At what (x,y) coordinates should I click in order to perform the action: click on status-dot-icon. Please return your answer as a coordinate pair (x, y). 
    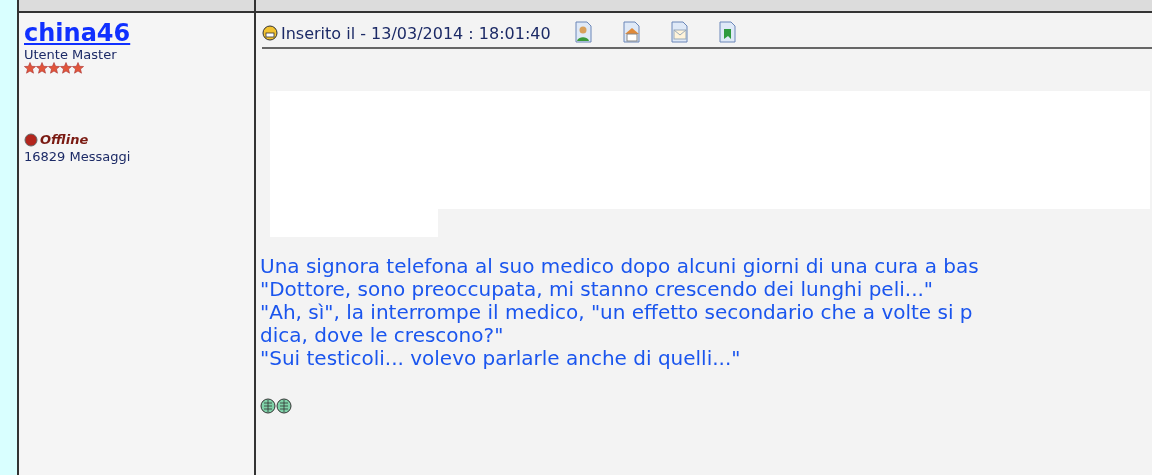
    Looking at the image, I should click on (31, 139).